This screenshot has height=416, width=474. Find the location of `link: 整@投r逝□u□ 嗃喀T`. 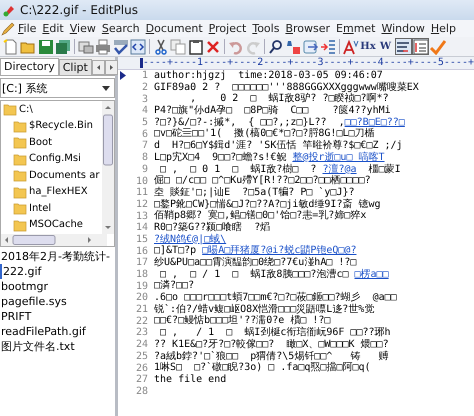

link: 整@投r逝□u□ 嗃喀T is located at coordinates (338, 157).